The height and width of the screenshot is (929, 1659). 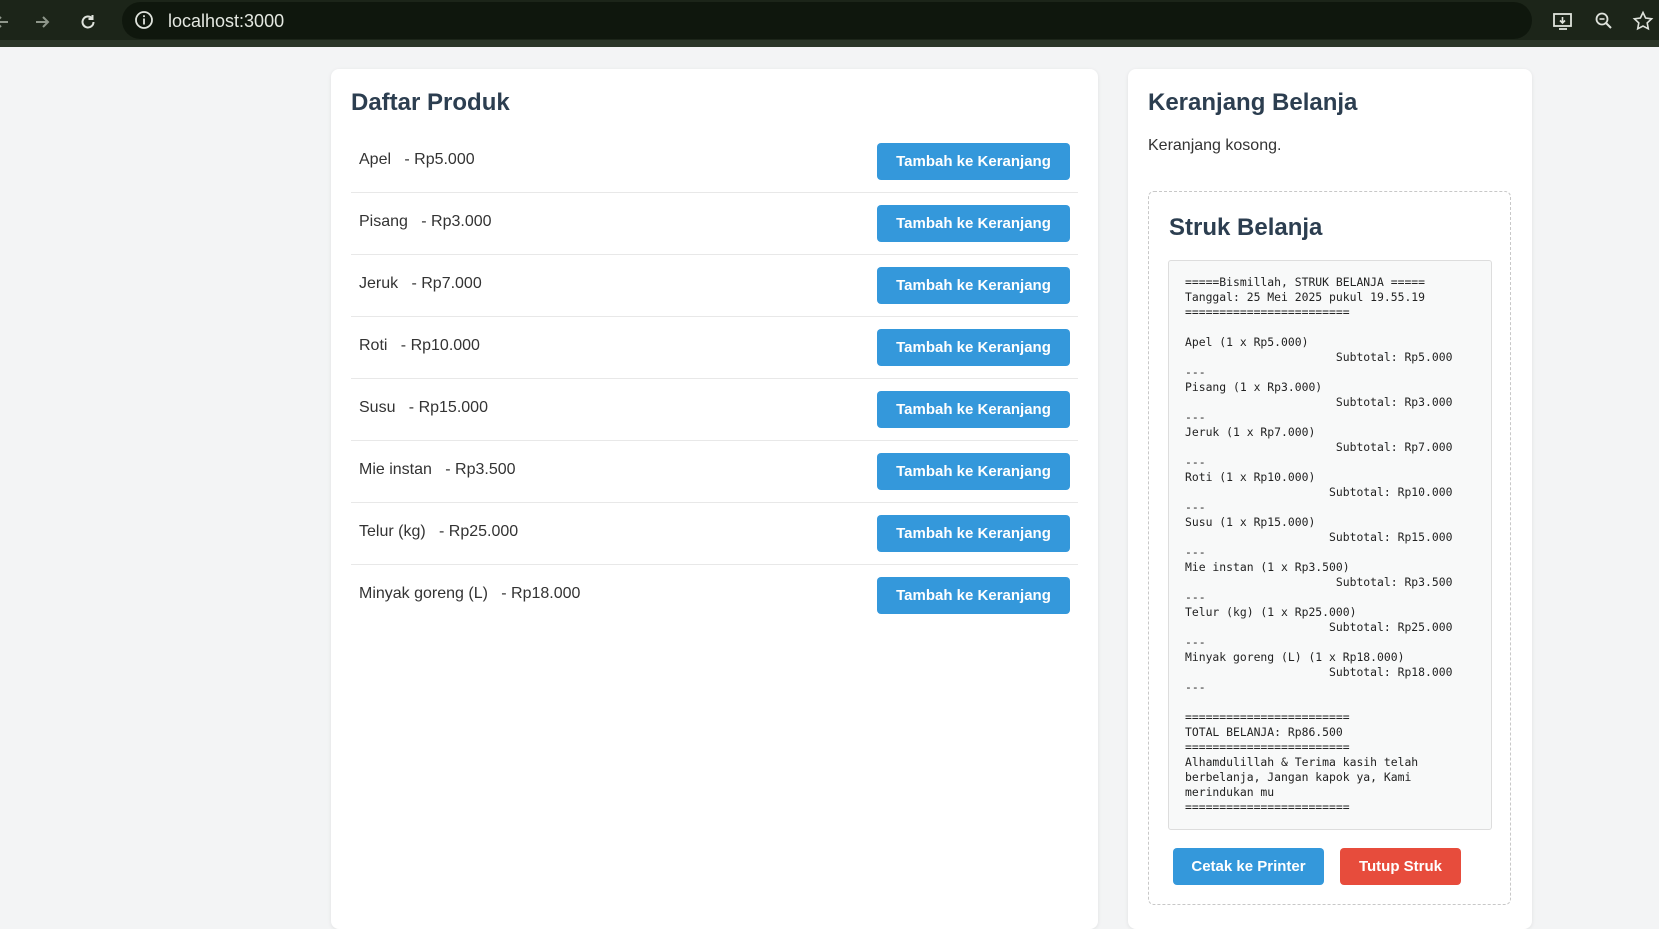 What do you see at coordinates (425, 221) in the screenshot?
I see `product-name-price: Pisang - Rp3.000` at bounding box center [425, 221].